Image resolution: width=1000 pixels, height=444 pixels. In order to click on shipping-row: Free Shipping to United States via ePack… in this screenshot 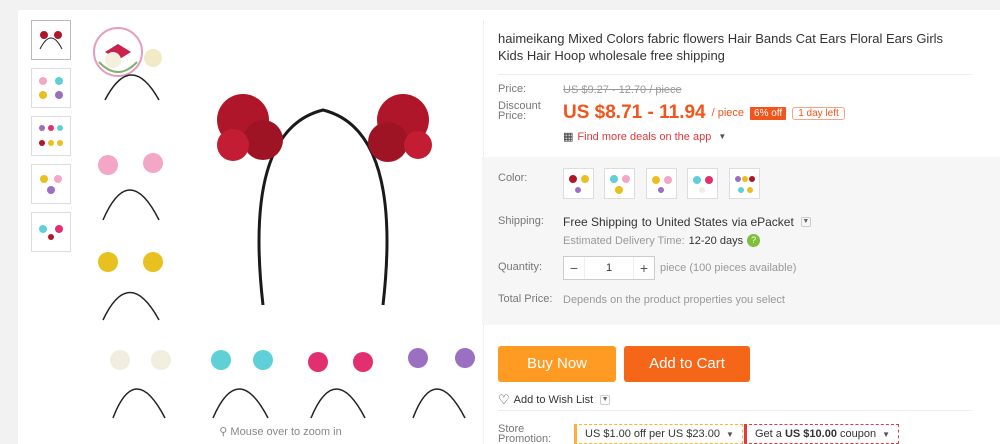, I will do `click(687, 222)`.